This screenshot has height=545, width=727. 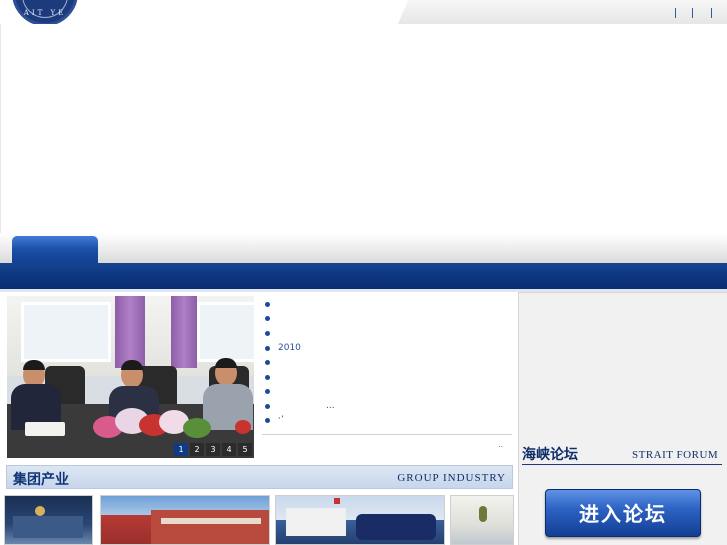 I want to click on forum-title: 海峡论坛, so click(x=550, y=455).